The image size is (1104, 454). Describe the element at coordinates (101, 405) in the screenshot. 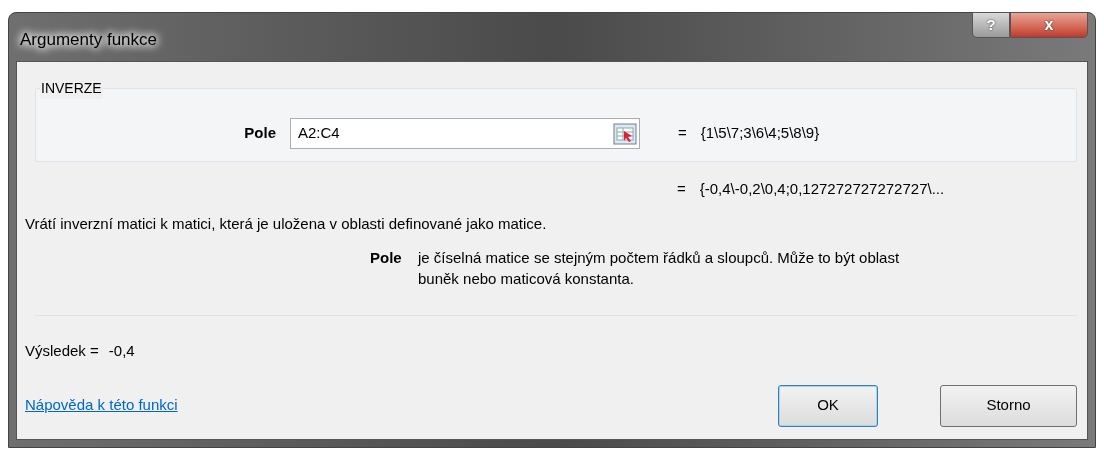

I see `help-link: Nápověda k této funkci` at that location.